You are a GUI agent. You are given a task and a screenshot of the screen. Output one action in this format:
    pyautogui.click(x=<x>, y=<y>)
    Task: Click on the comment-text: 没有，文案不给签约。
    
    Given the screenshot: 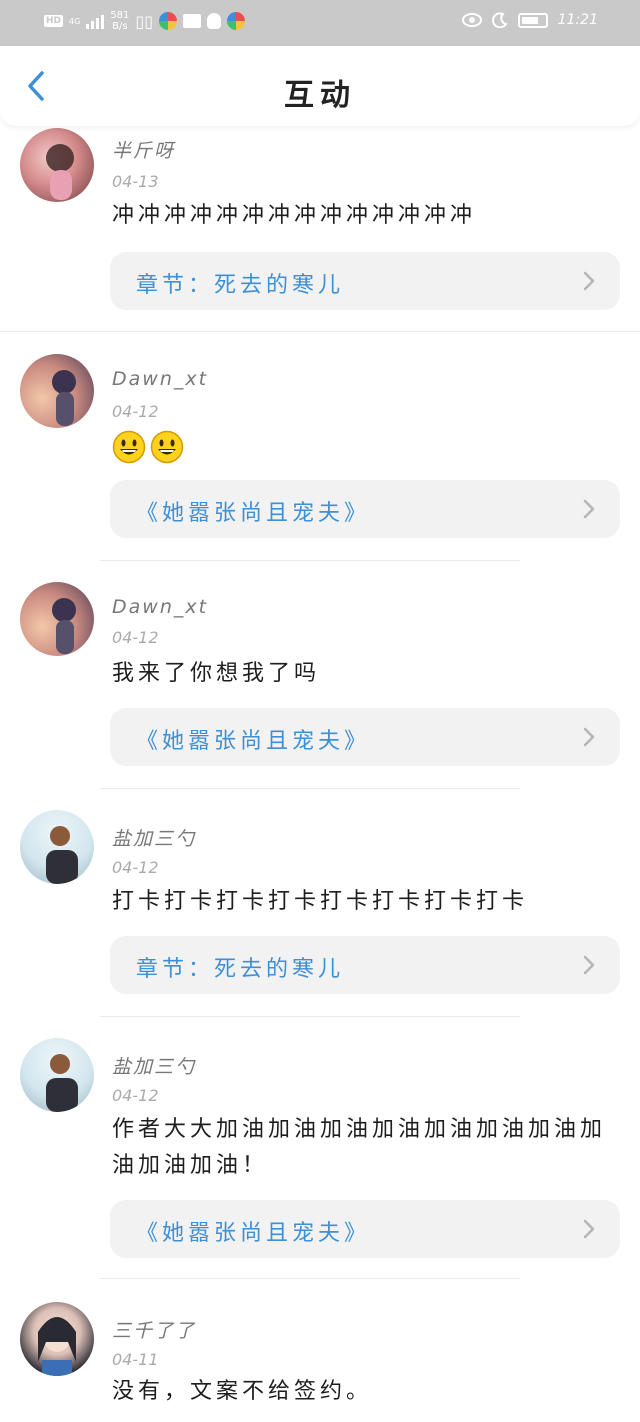 What is the action you would take?
    pyautogui.click(x=242, y=1391)
    